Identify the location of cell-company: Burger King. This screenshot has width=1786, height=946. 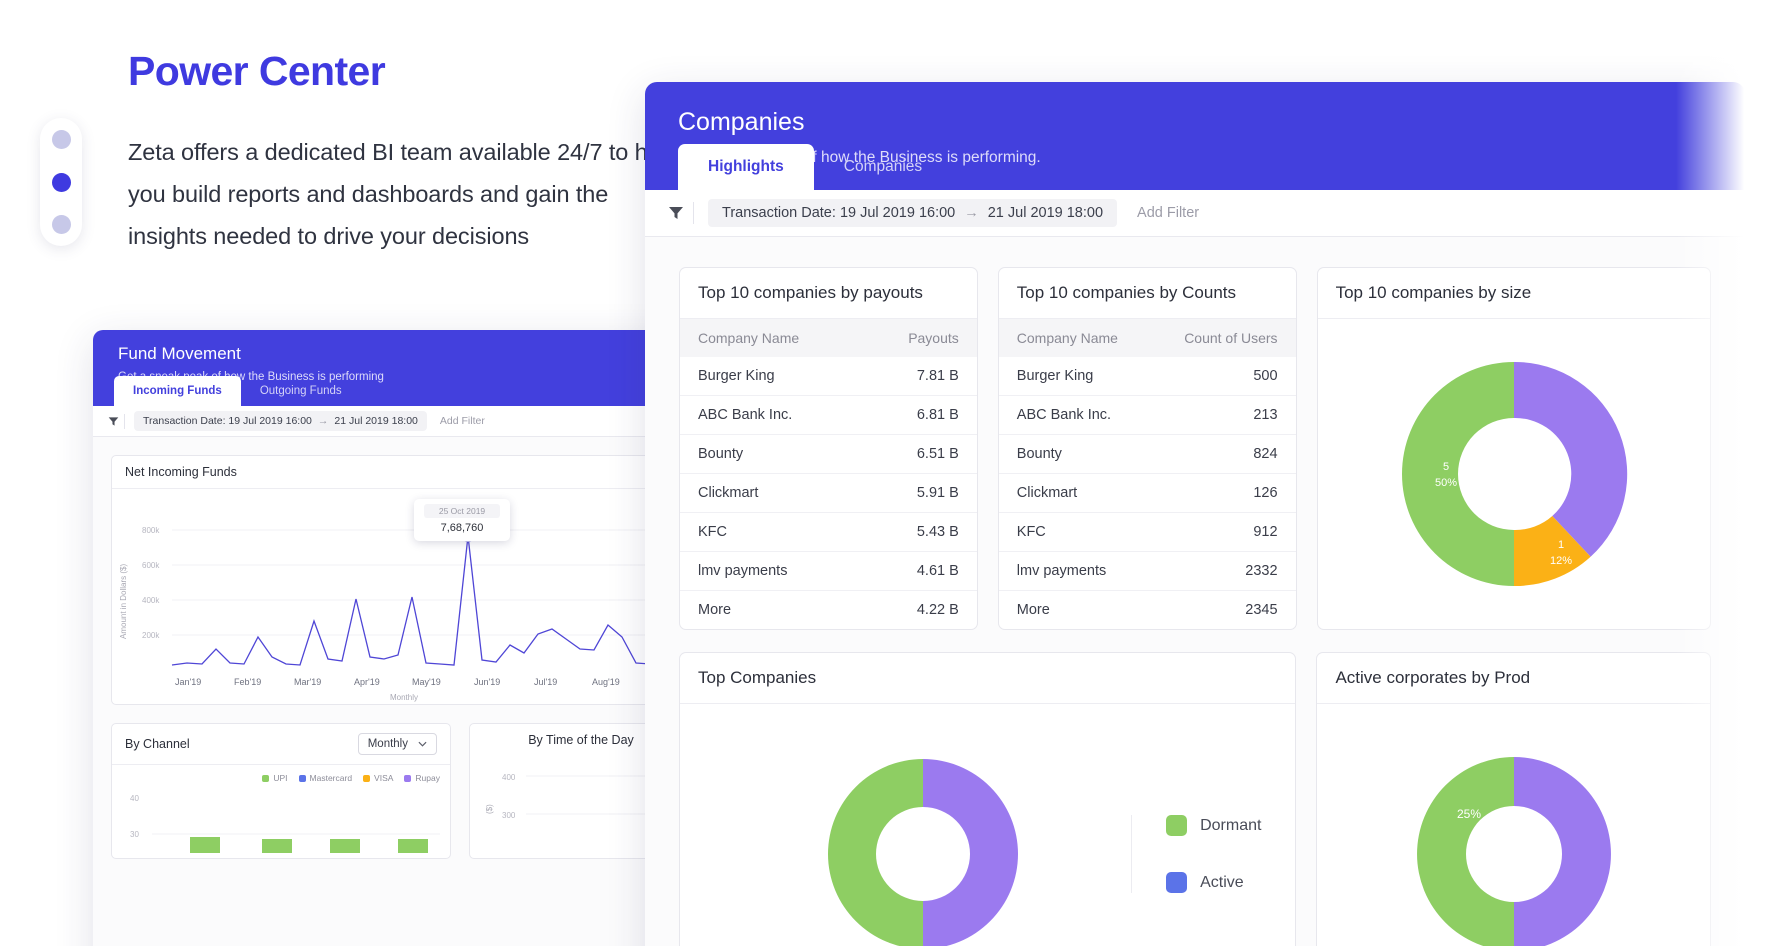
(771, 376).